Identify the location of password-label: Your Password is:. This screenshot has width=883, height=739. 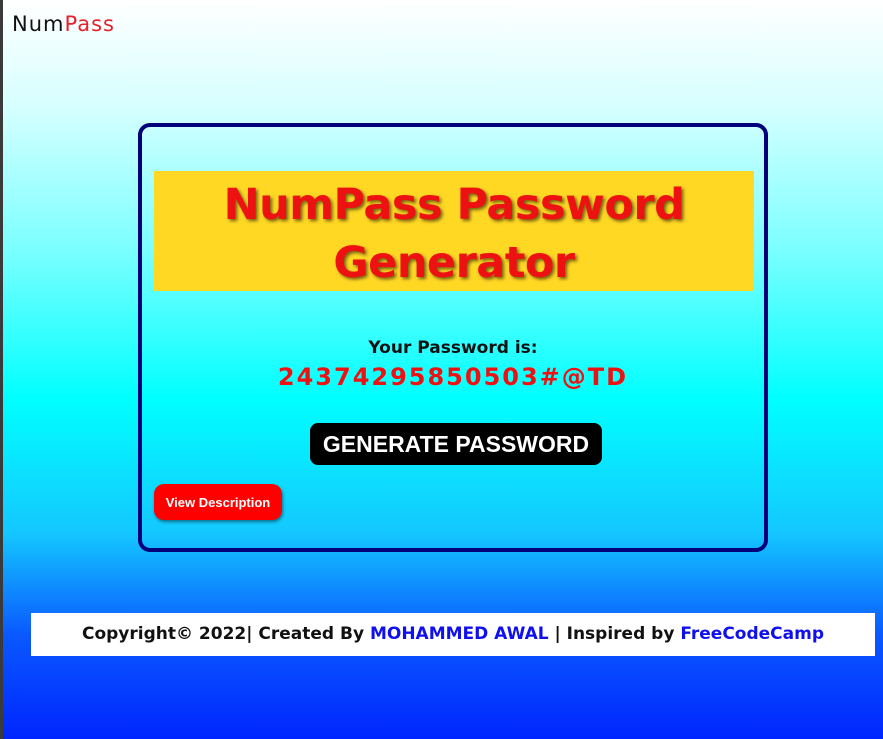
(453, 348).